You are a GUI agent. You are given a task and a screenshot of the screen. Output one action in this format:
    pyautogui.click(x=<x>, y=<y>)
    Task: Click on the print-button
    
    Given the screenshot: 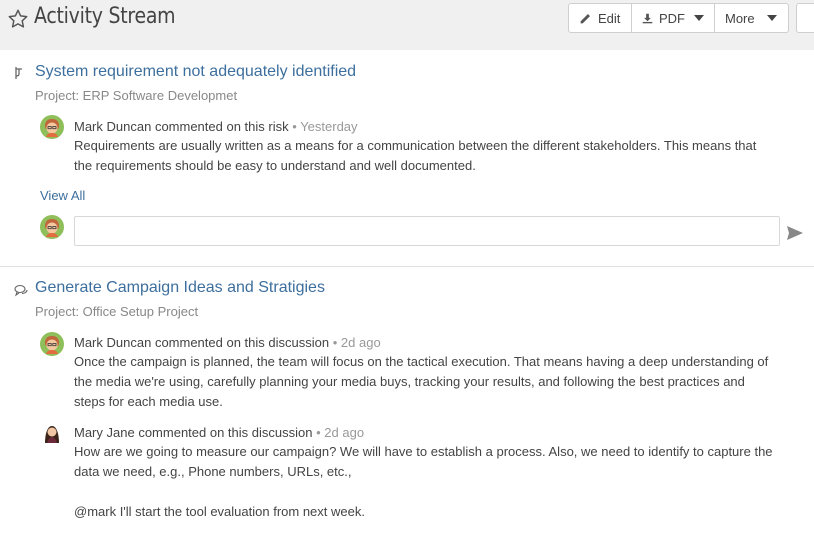 What is the action you would take?
    pyautogui.click(x=805, y=18)
    